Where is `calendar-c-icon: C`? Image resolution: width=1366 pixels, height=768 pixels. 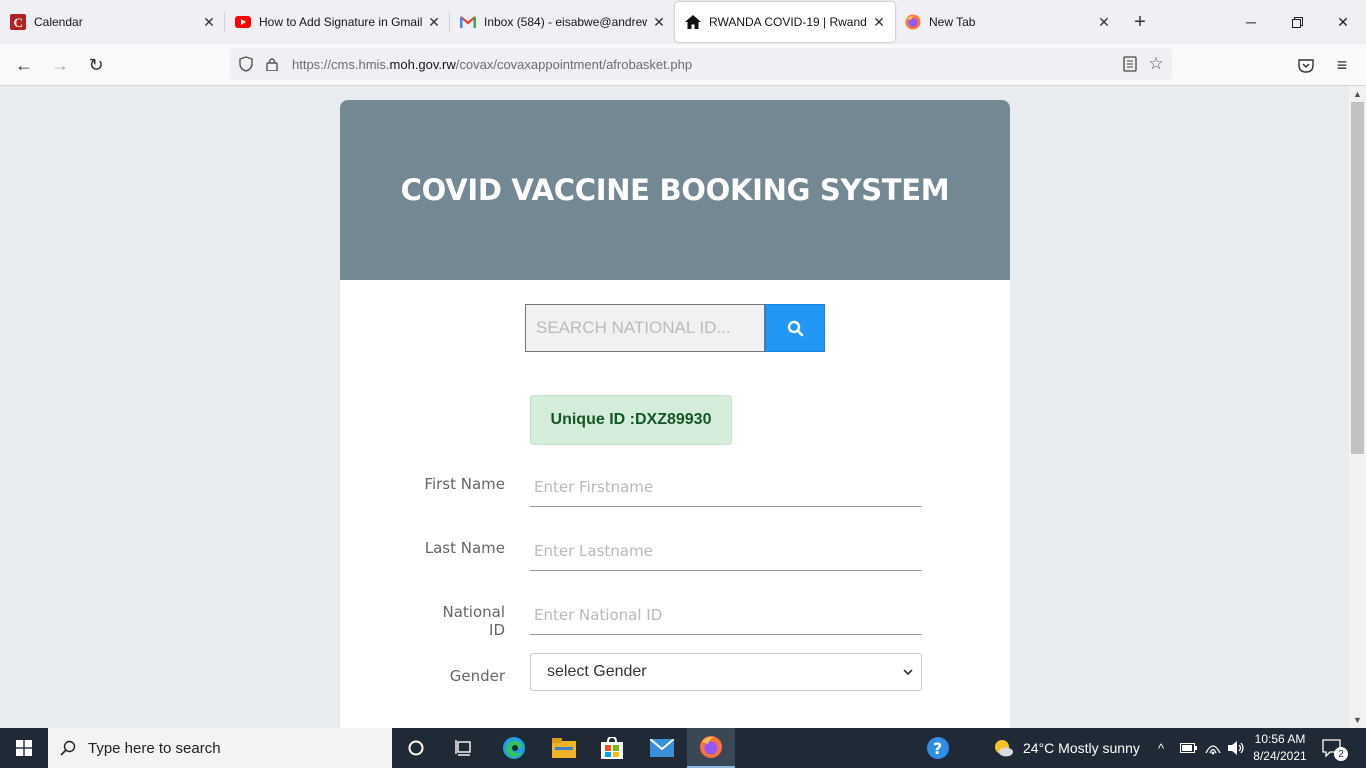
calendar-c-icon: C is located at coordinates (18, 22).